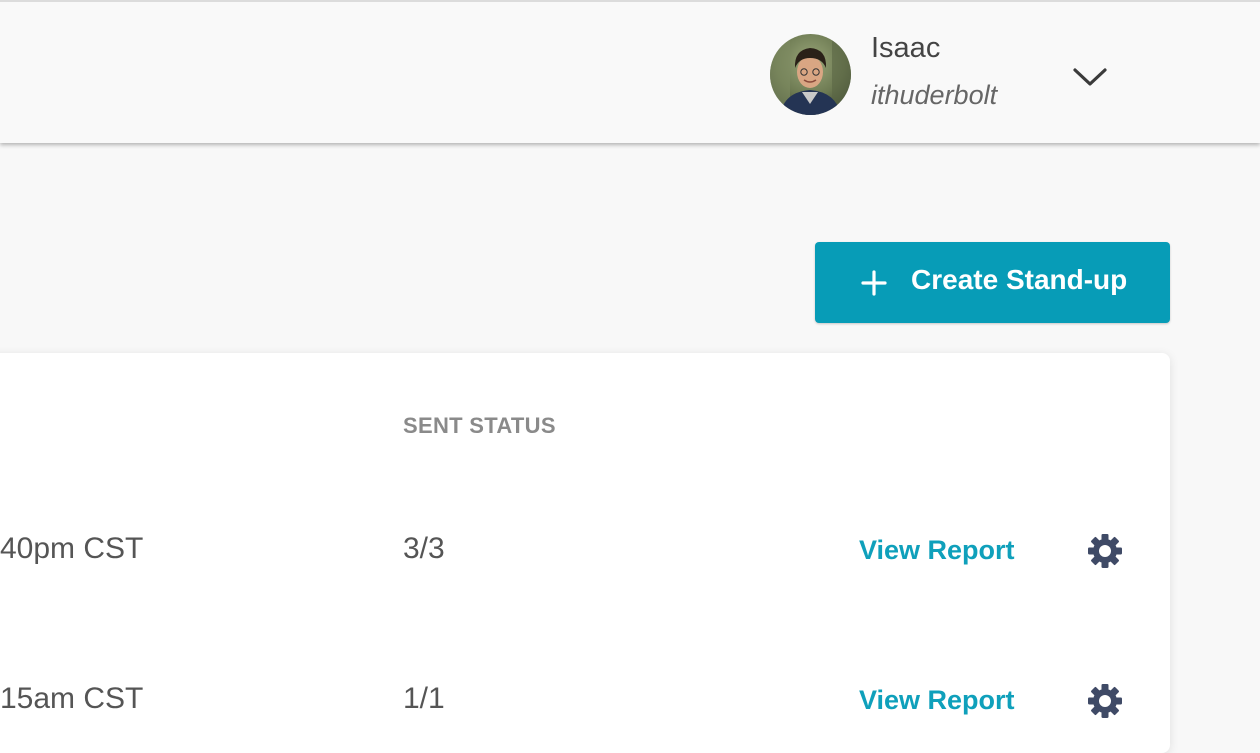 Image resolution: width=1260 pixels, height=753 pixels. I want to click on row-sent-status: 3/3, so click(424, 548).